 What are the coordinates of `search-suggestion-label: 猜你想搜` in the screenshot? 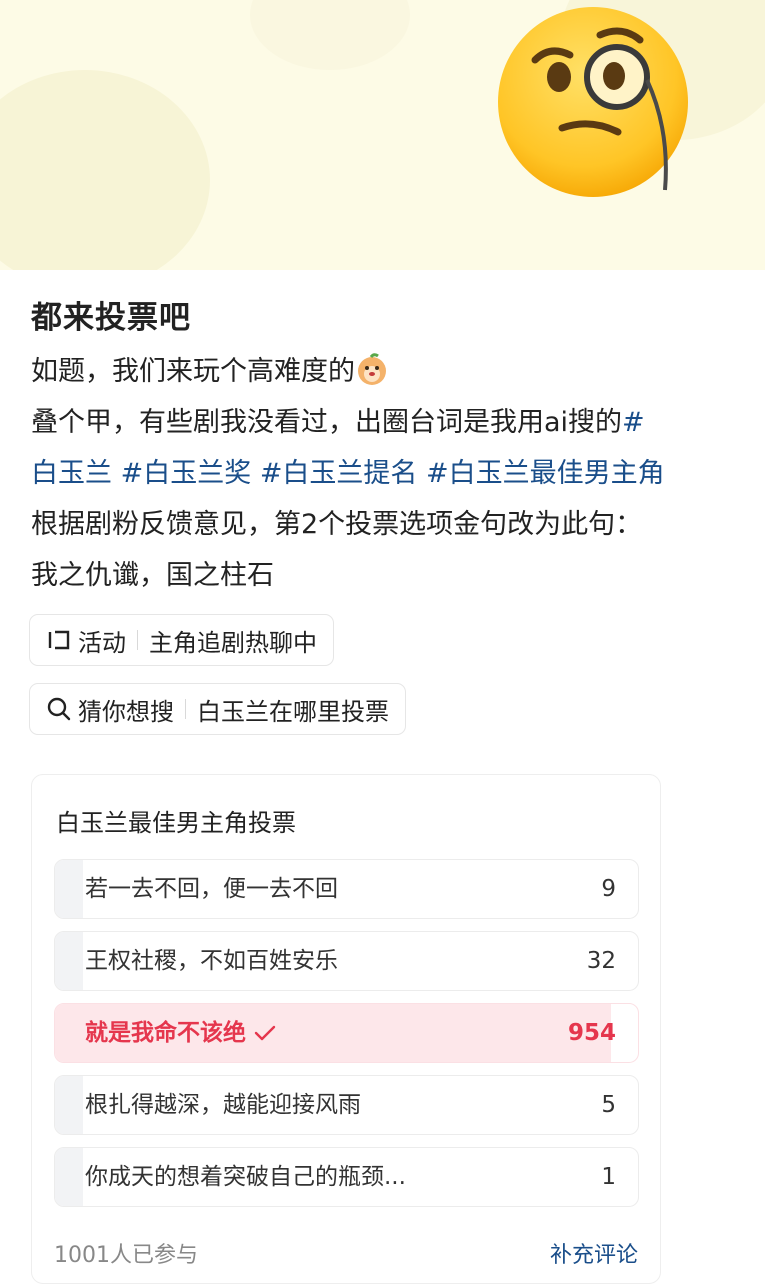 It's located at (126, 711).